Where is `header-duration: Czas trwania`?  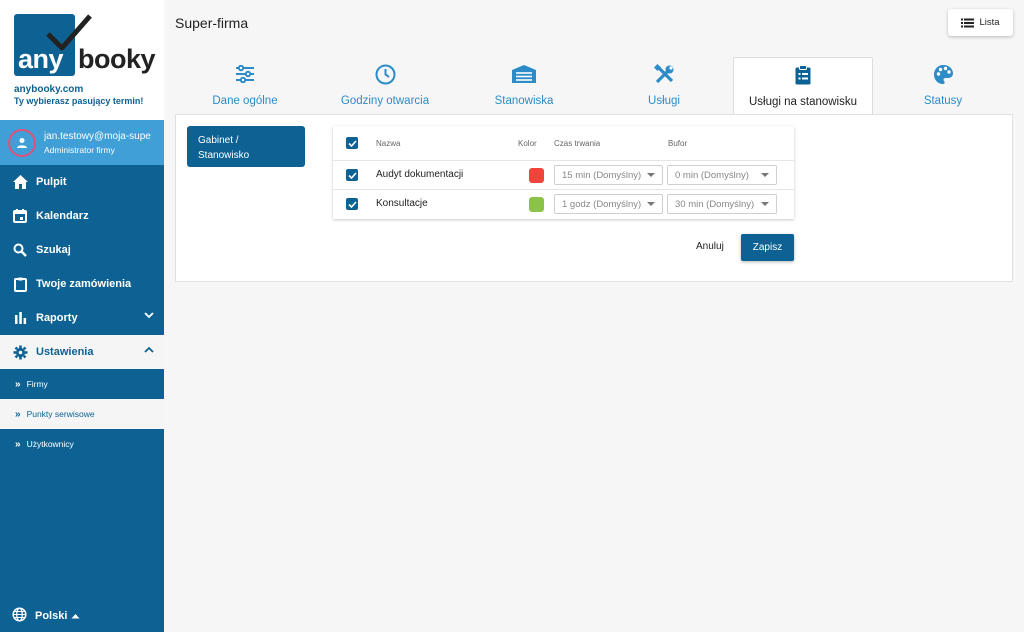
header-duration: Czas trwania is located at coordinates (577, 143).